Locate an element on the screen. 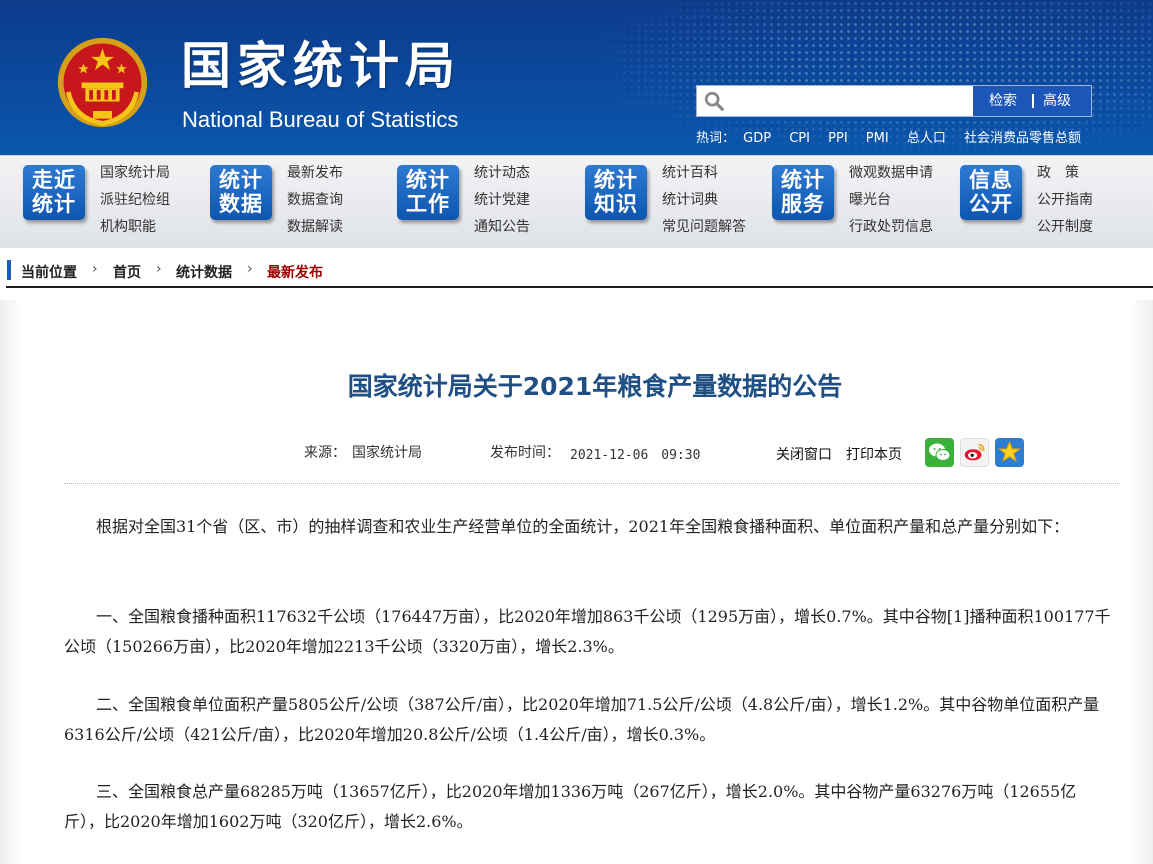 The width and height of the screenshot is (1153, 864). nav-link: 统计词典 is located at coordinates (704, 203).